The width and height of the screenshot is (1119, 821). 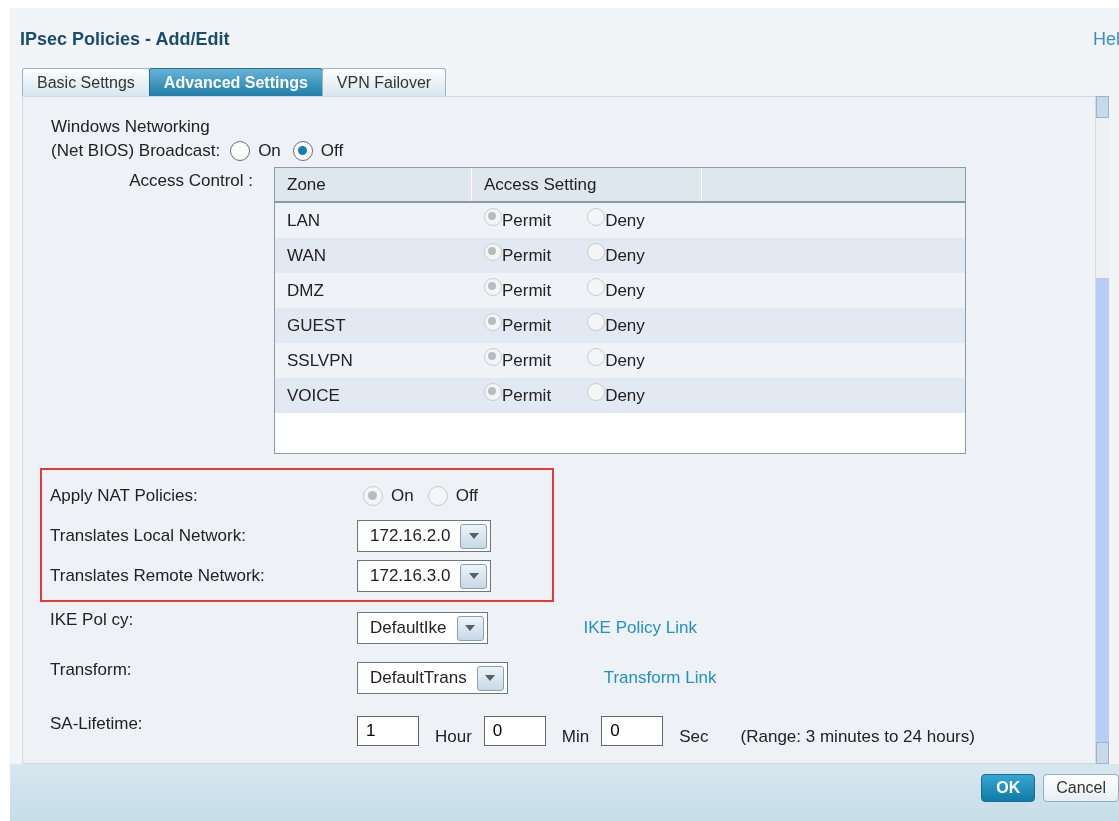 I want to click on field-label: SA-Lifetime:, so click(x=97, y=724).